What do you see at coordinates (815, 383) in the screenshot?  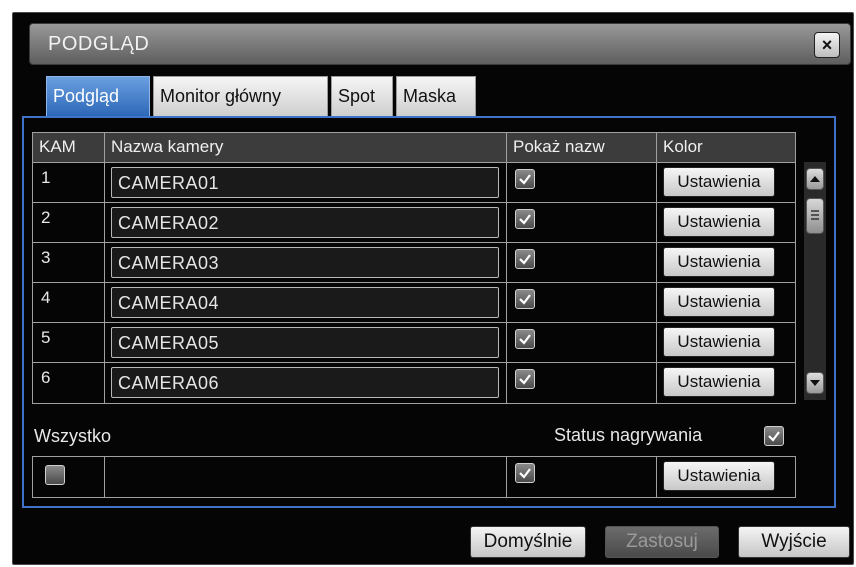 I see `scroll-down-icon` at bounding box center [815, 383].